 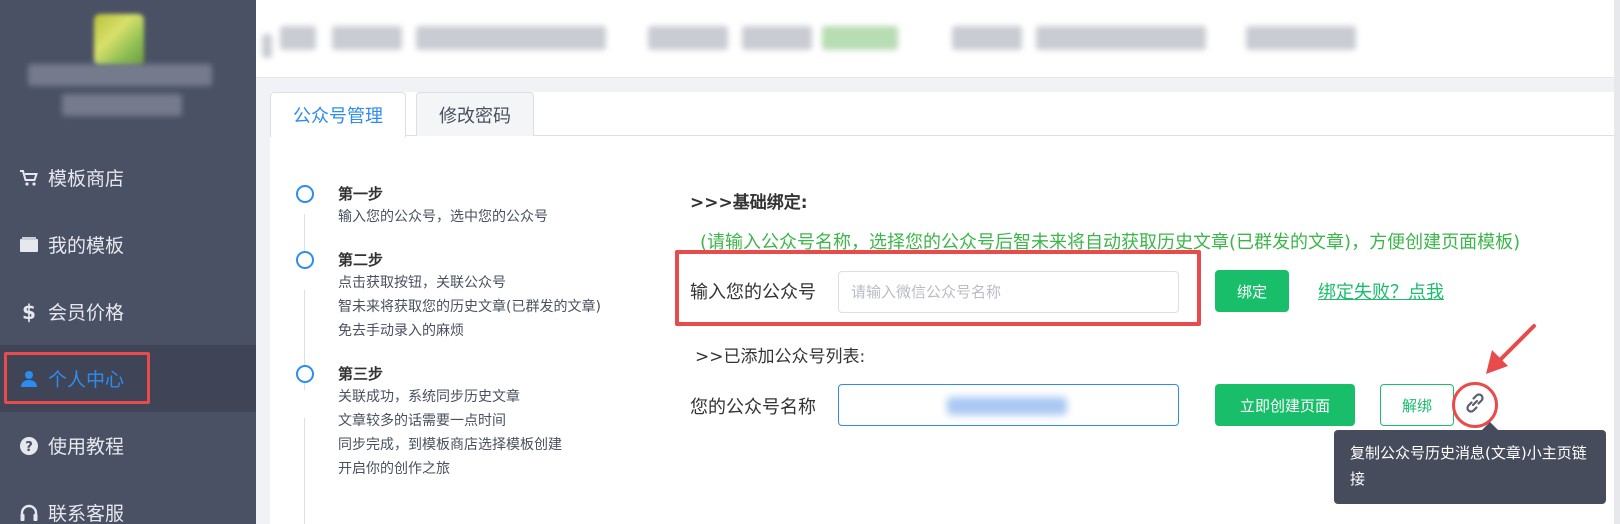 I want to click on step-title: 第一步, so click(x=361, y=194).